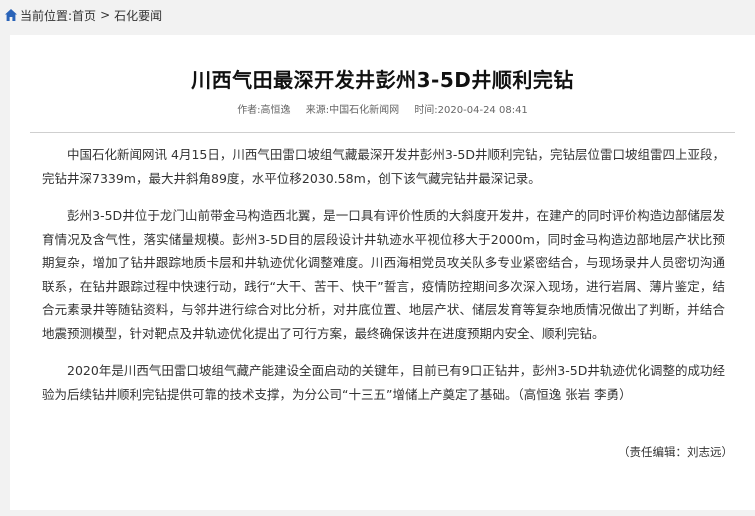 This screenshot has height=516, width=755. I want to click on breadcrumb: 当前位置: 首页 > 石化要闻, so click(377, 15).